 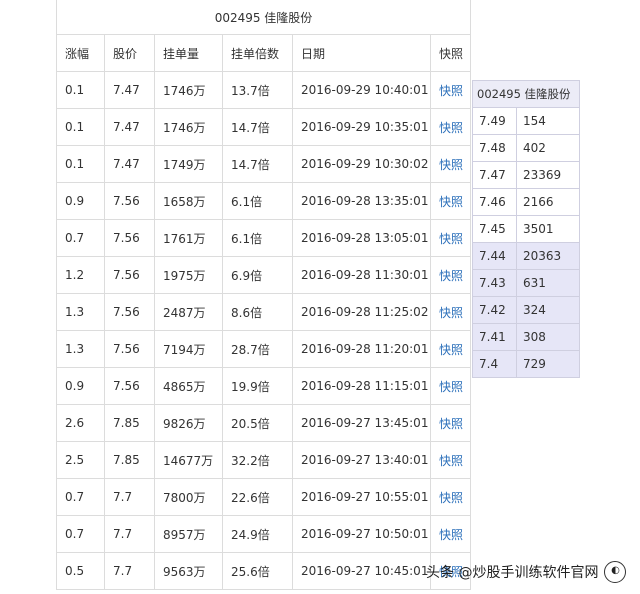 I want to click on column-header: 挂单倍数, so click(x=257, y=53).